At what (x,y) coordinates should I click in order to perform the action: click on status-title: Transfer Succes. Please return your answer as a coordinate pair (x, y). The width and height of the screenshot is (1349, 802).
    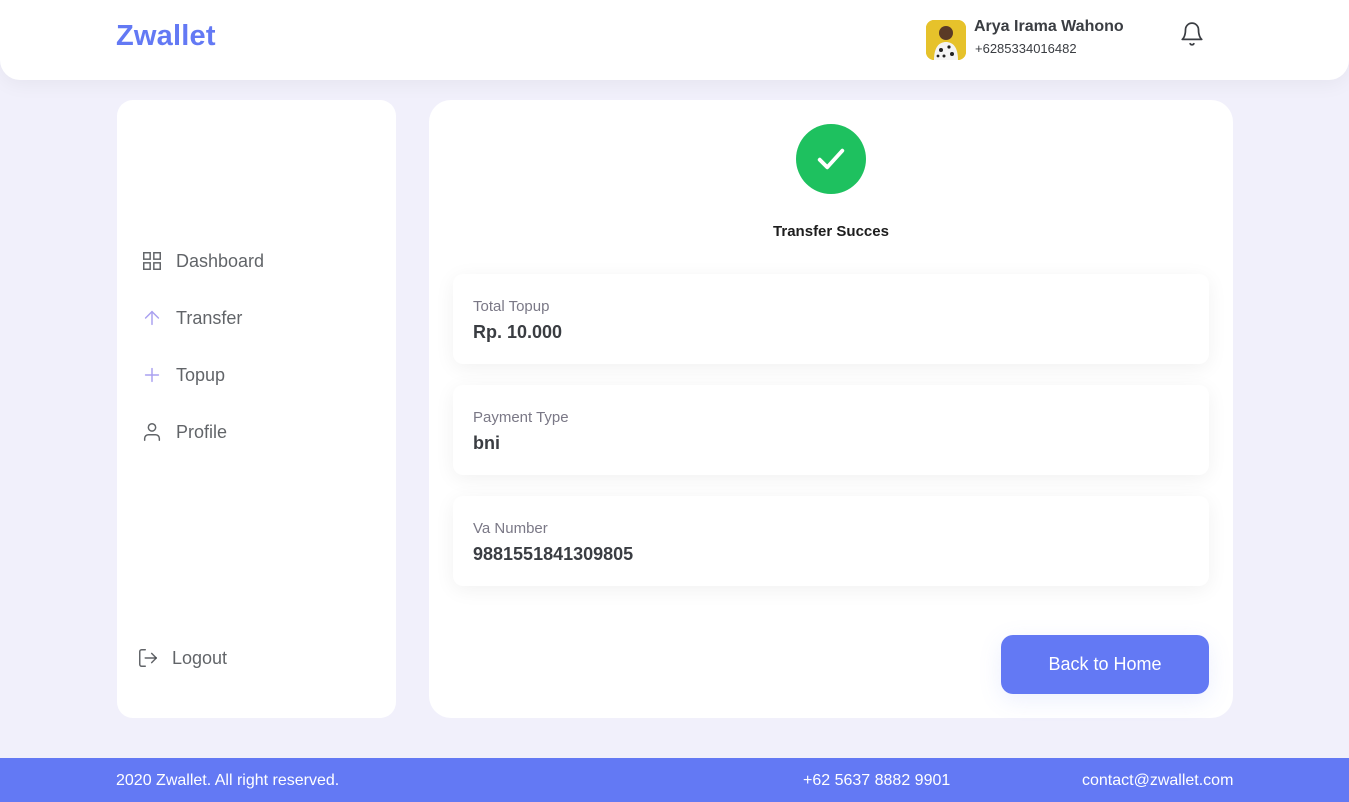
    Looking at the image, I should click on (831, 231).